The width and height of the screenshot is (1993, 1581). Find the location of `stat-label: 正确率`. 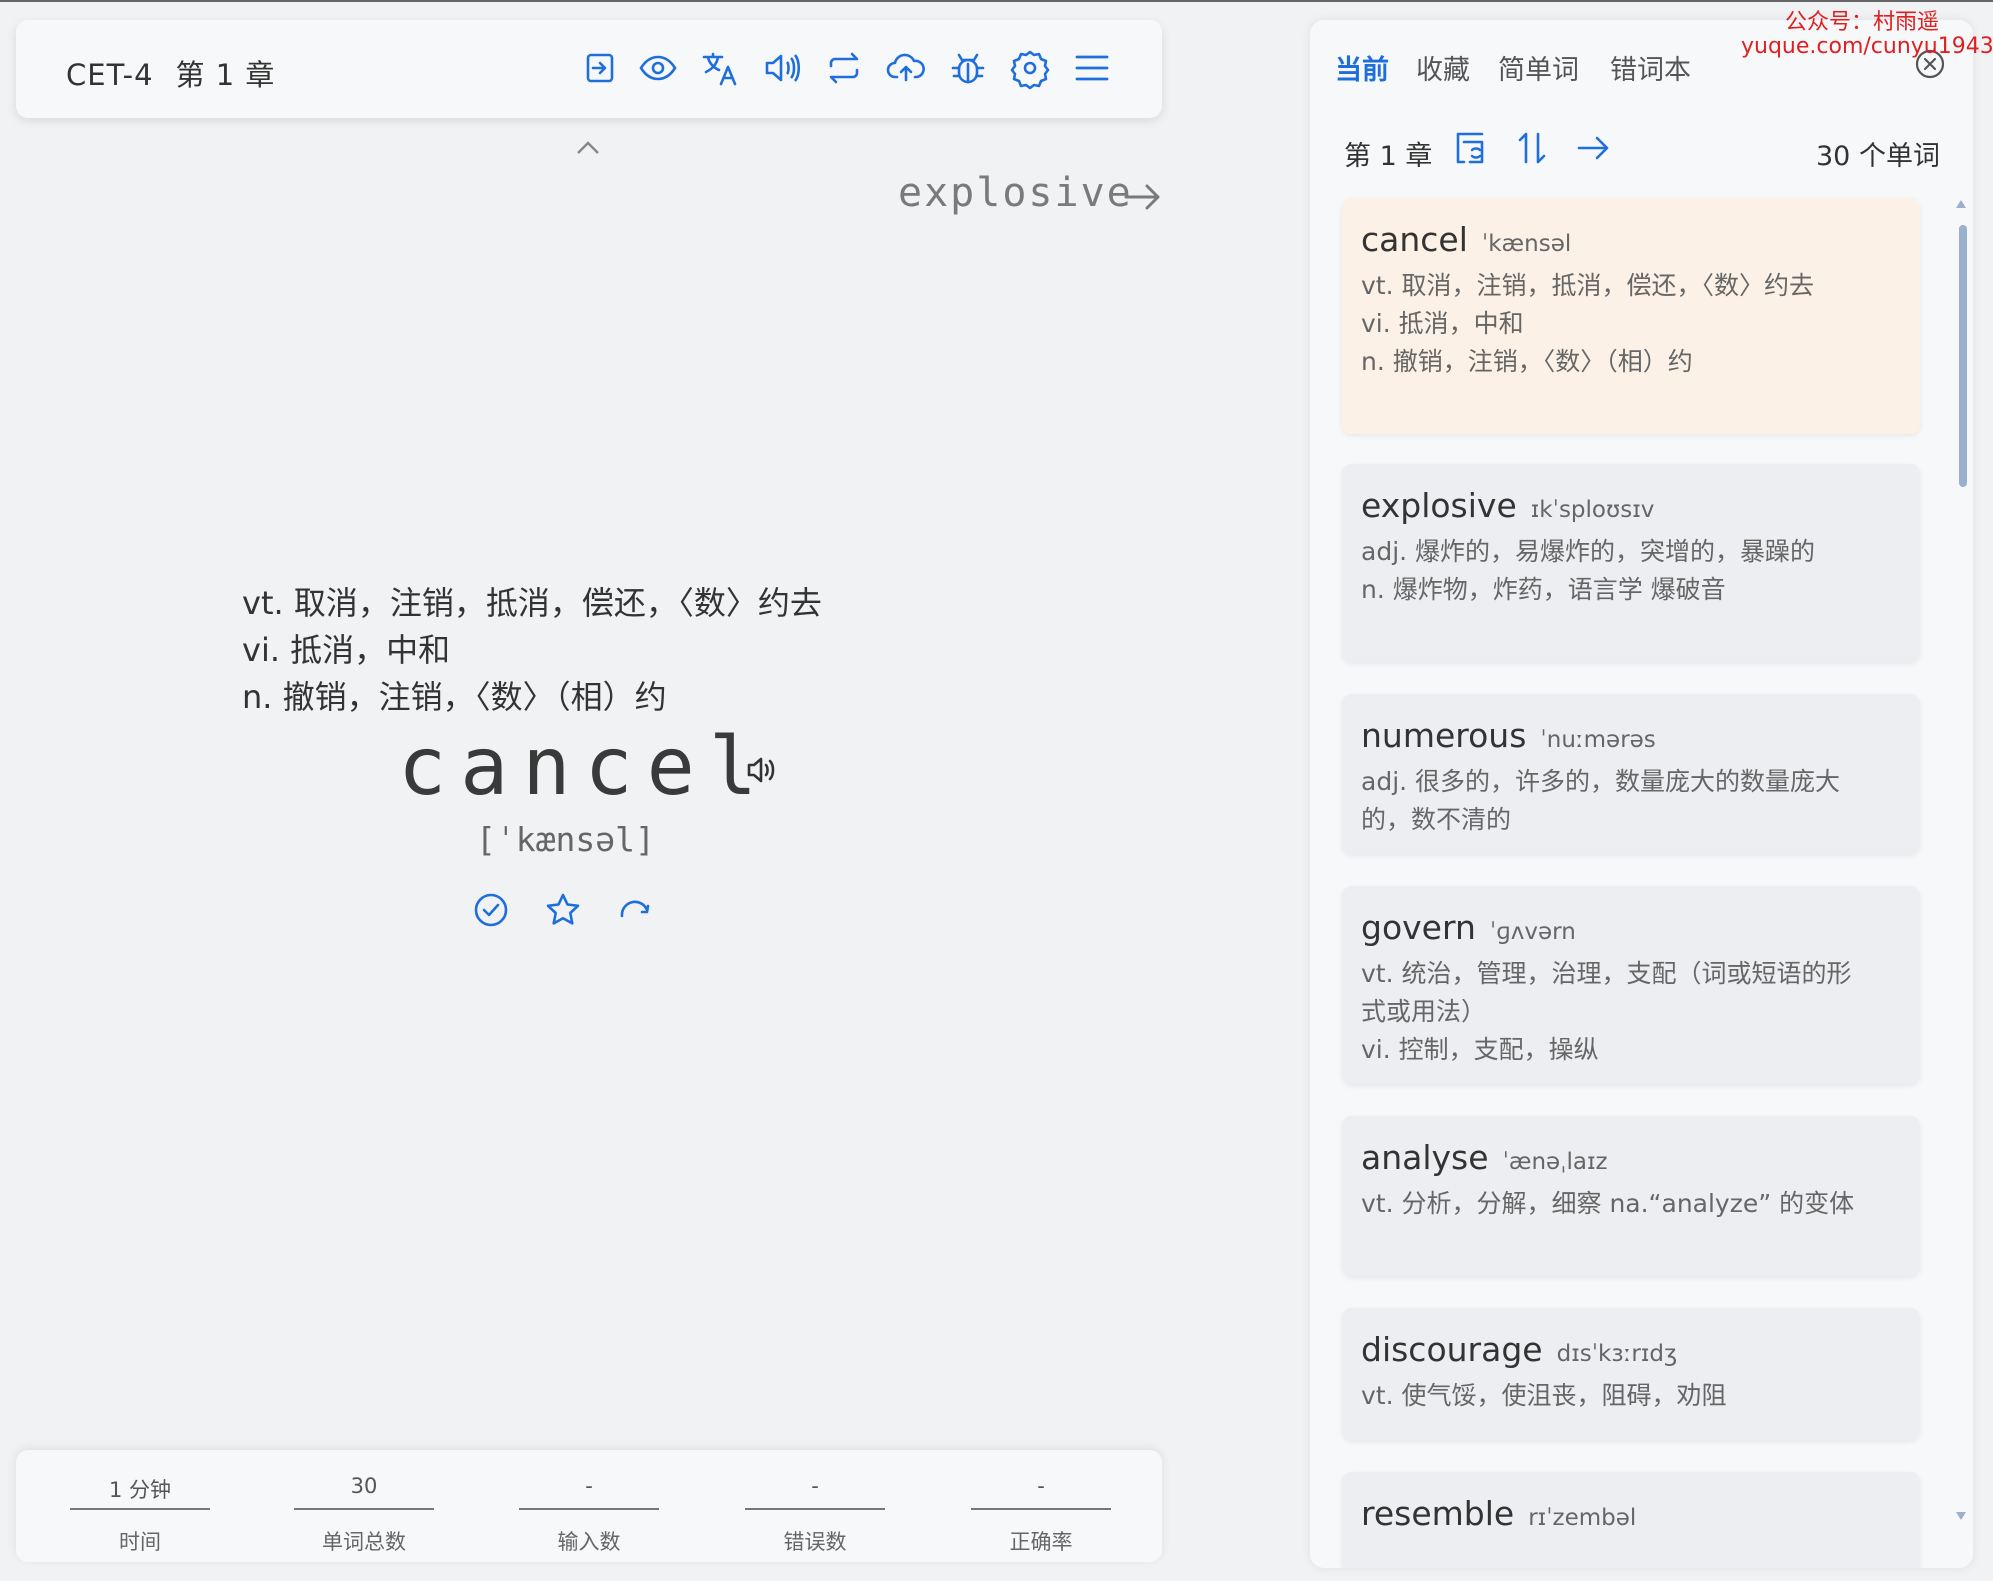

stat-label: 正确率 is located at coordinates (1041, 1542).